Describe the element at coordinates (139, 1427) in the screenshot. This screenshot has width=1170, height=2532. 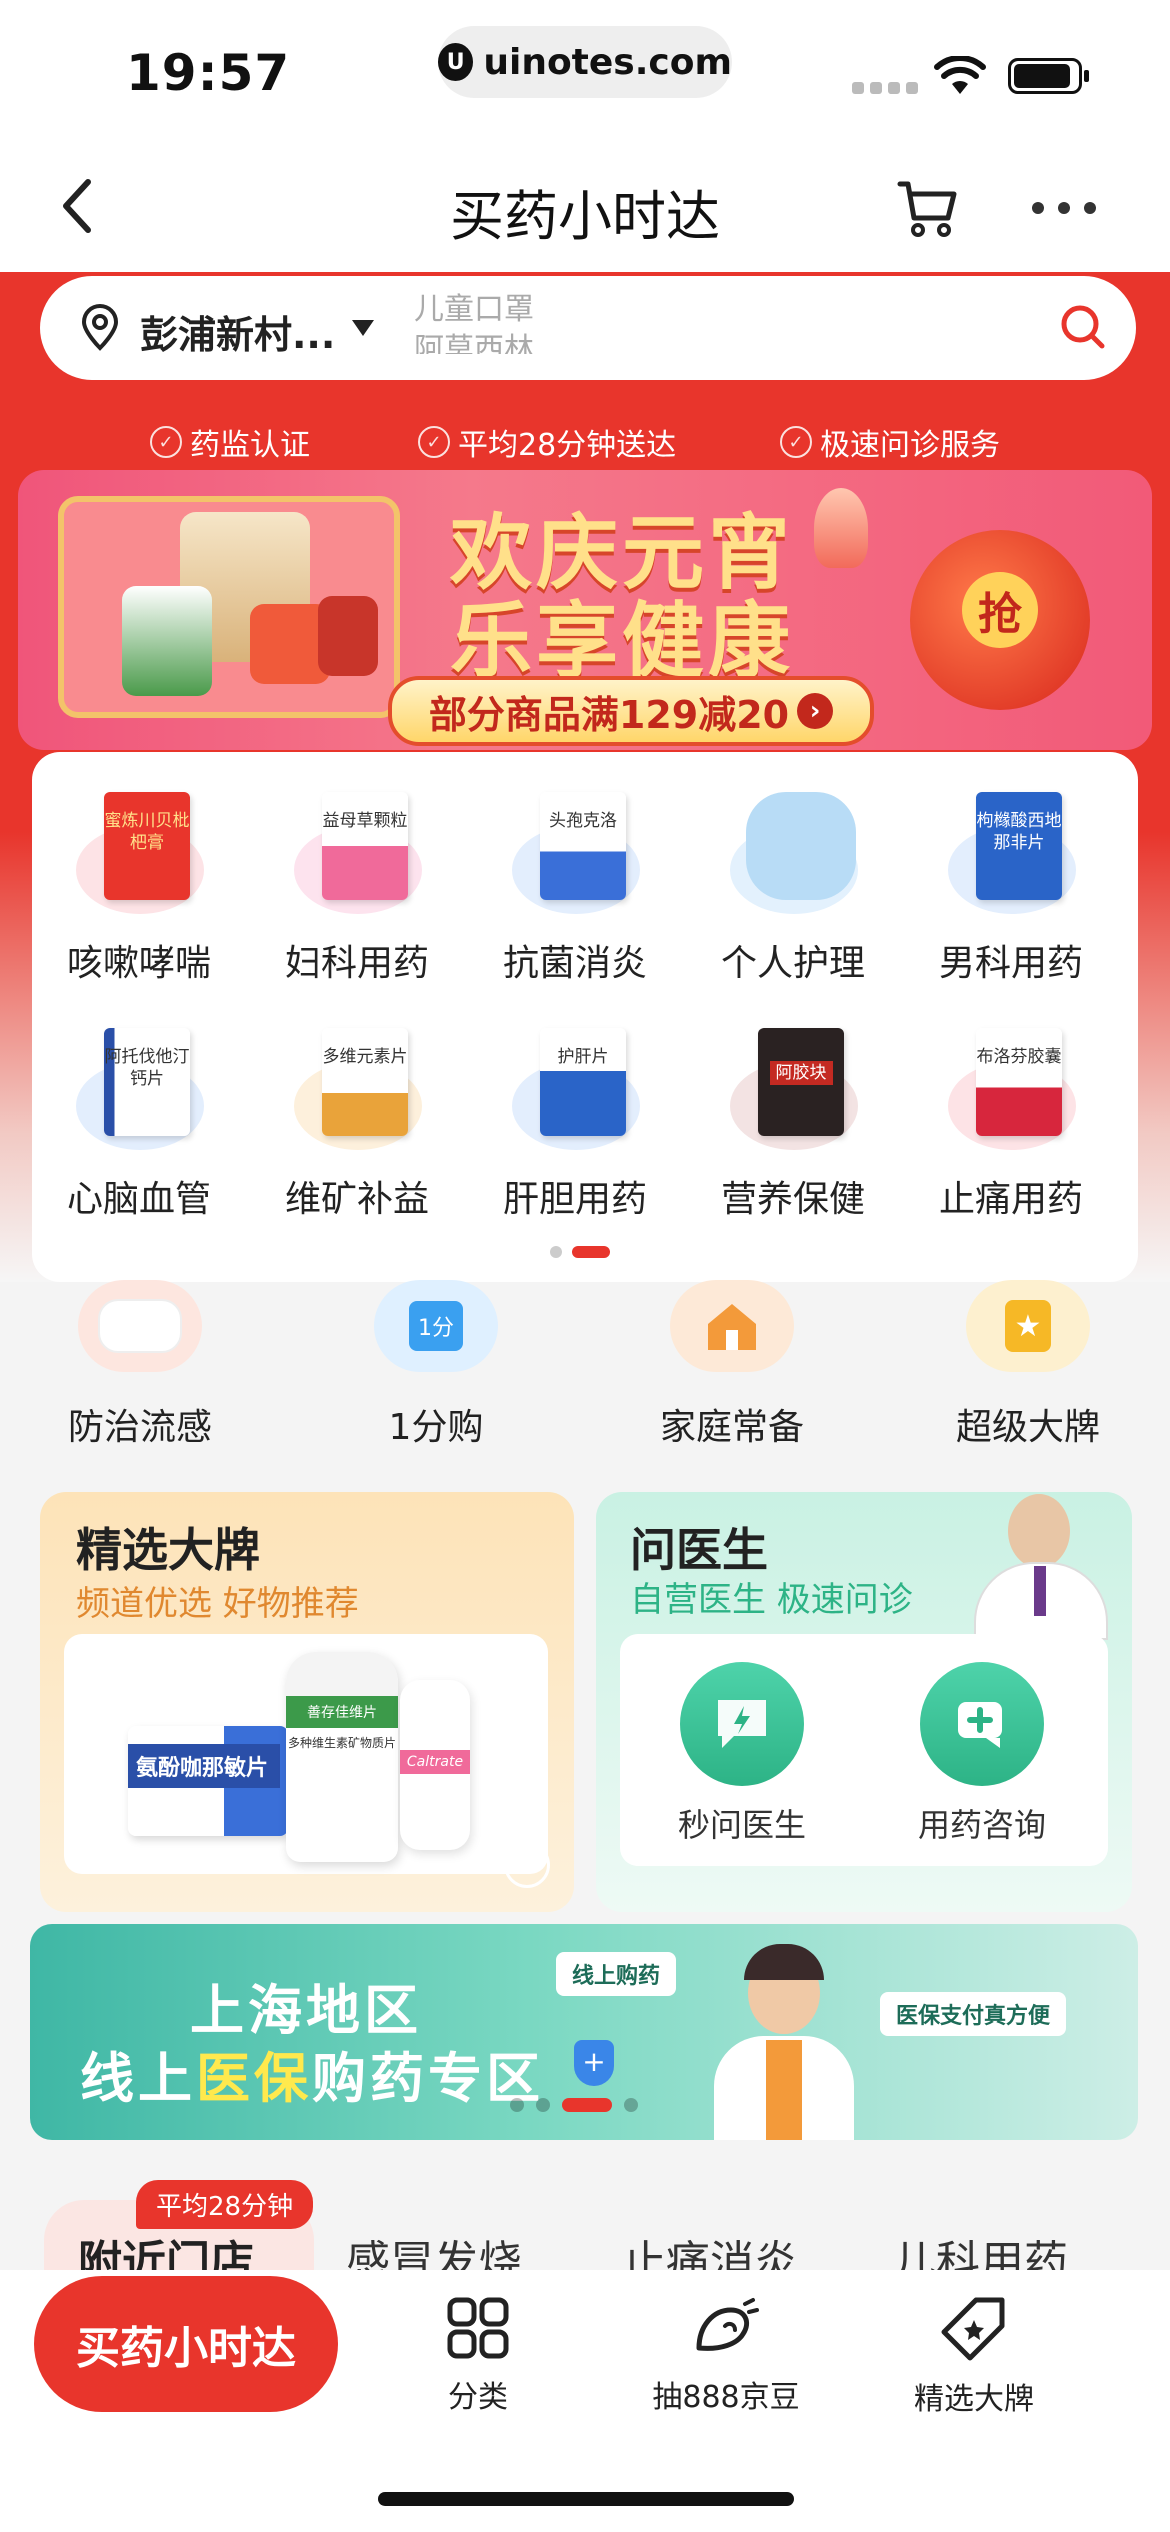
I see `quick-link-label: 防治流感` at that location.